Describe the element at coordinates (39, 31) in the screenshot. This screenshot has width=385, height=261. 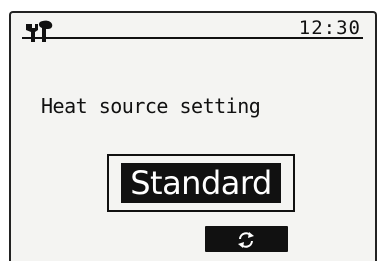
I see `wrench-icon` at that location.